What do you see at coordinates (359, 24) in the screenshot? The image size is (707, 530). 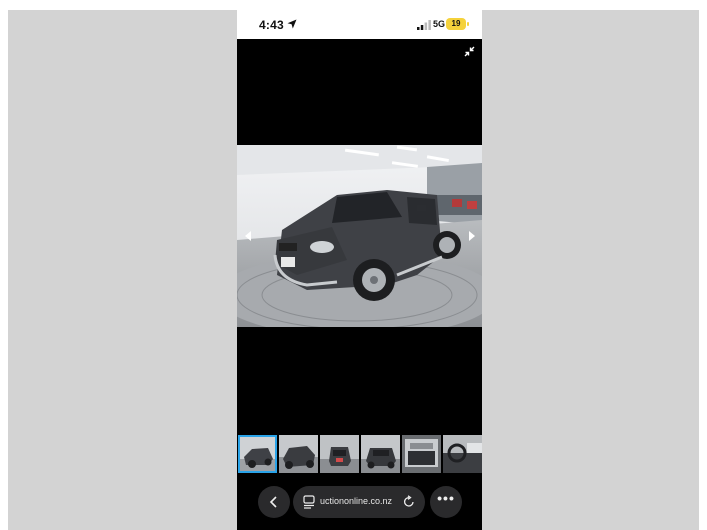 I see `status-bar: 4:43 5G 19` at bounding box center [359, 24].